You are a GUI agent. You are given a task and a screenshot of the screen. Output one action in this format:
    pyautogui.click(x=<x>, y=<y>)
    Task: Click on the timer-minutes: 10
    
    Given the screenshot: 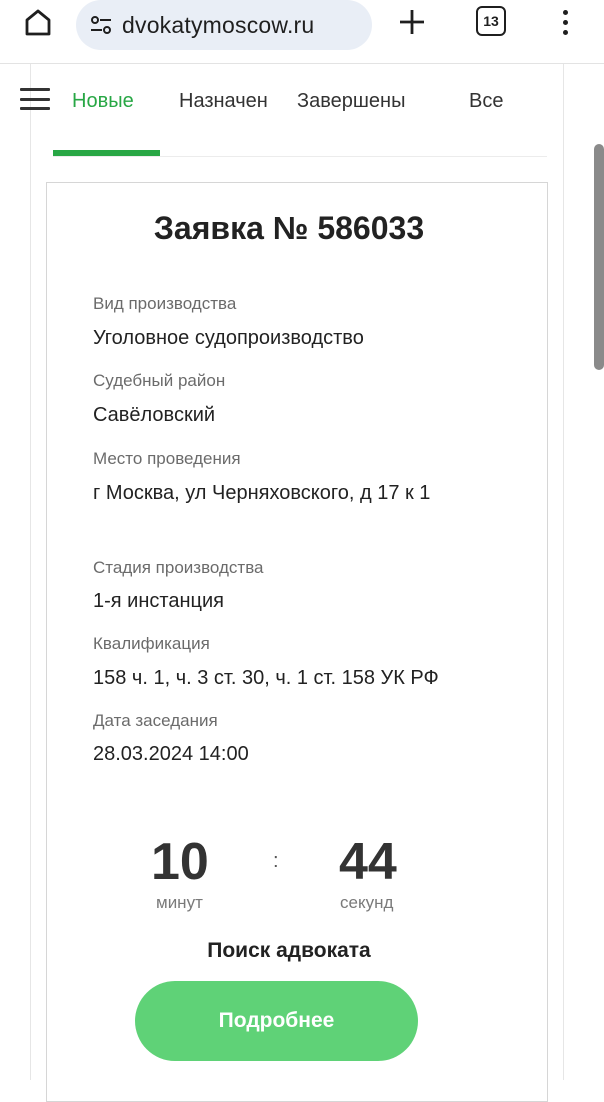 What is the action you would take?
    pyautogui.click(x=180, y=862)
    